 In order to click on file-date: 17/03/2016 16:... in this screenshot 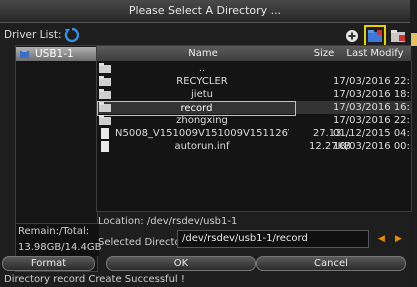, I will do `click(372, 107)`.